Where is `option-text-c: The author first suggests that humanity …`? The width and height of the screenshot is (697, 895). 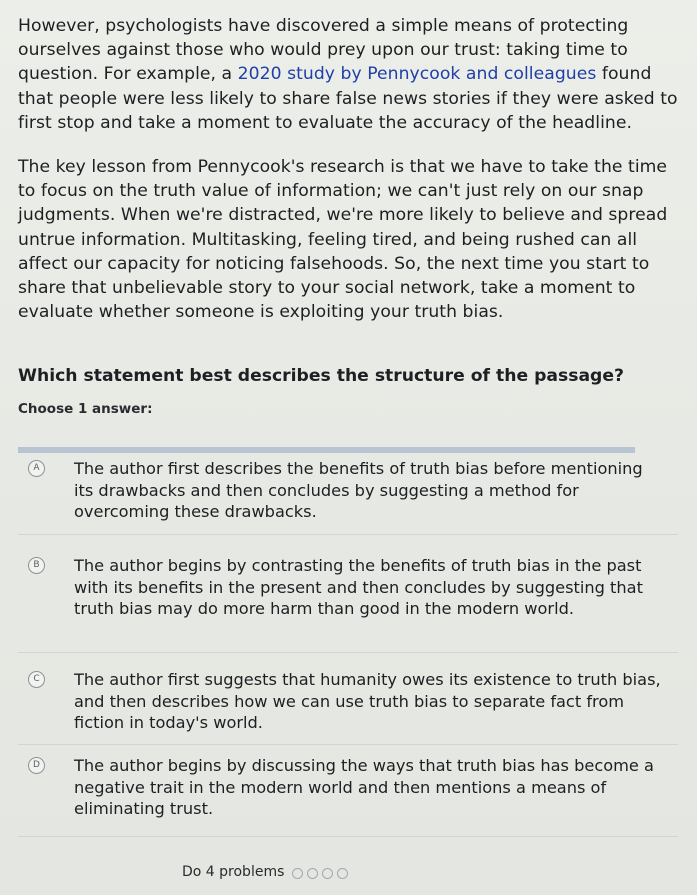
option-text-c: The author first suggests that humanity … is located at coordinates (369, 701).